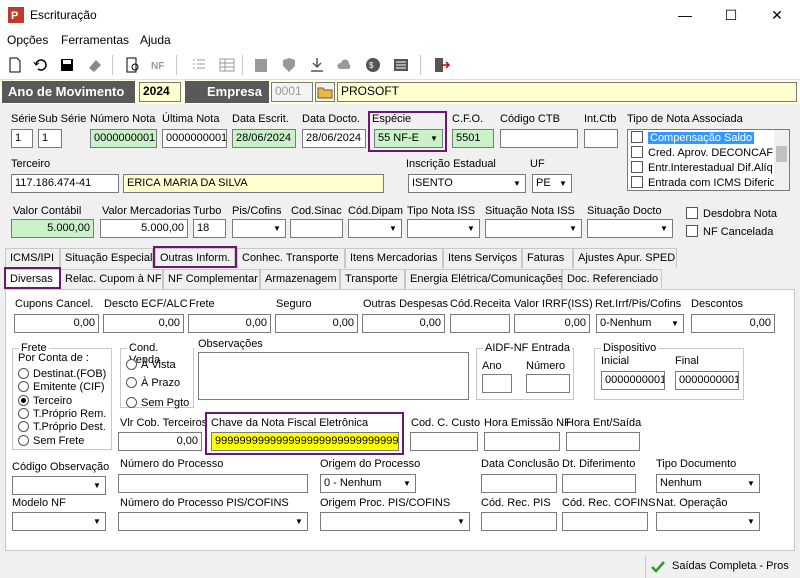  What do you see at coordinates (106, 258) in the screenshot?
I see `tab-situacao-especial: Situação Especial` at bounding box center [106, 258].